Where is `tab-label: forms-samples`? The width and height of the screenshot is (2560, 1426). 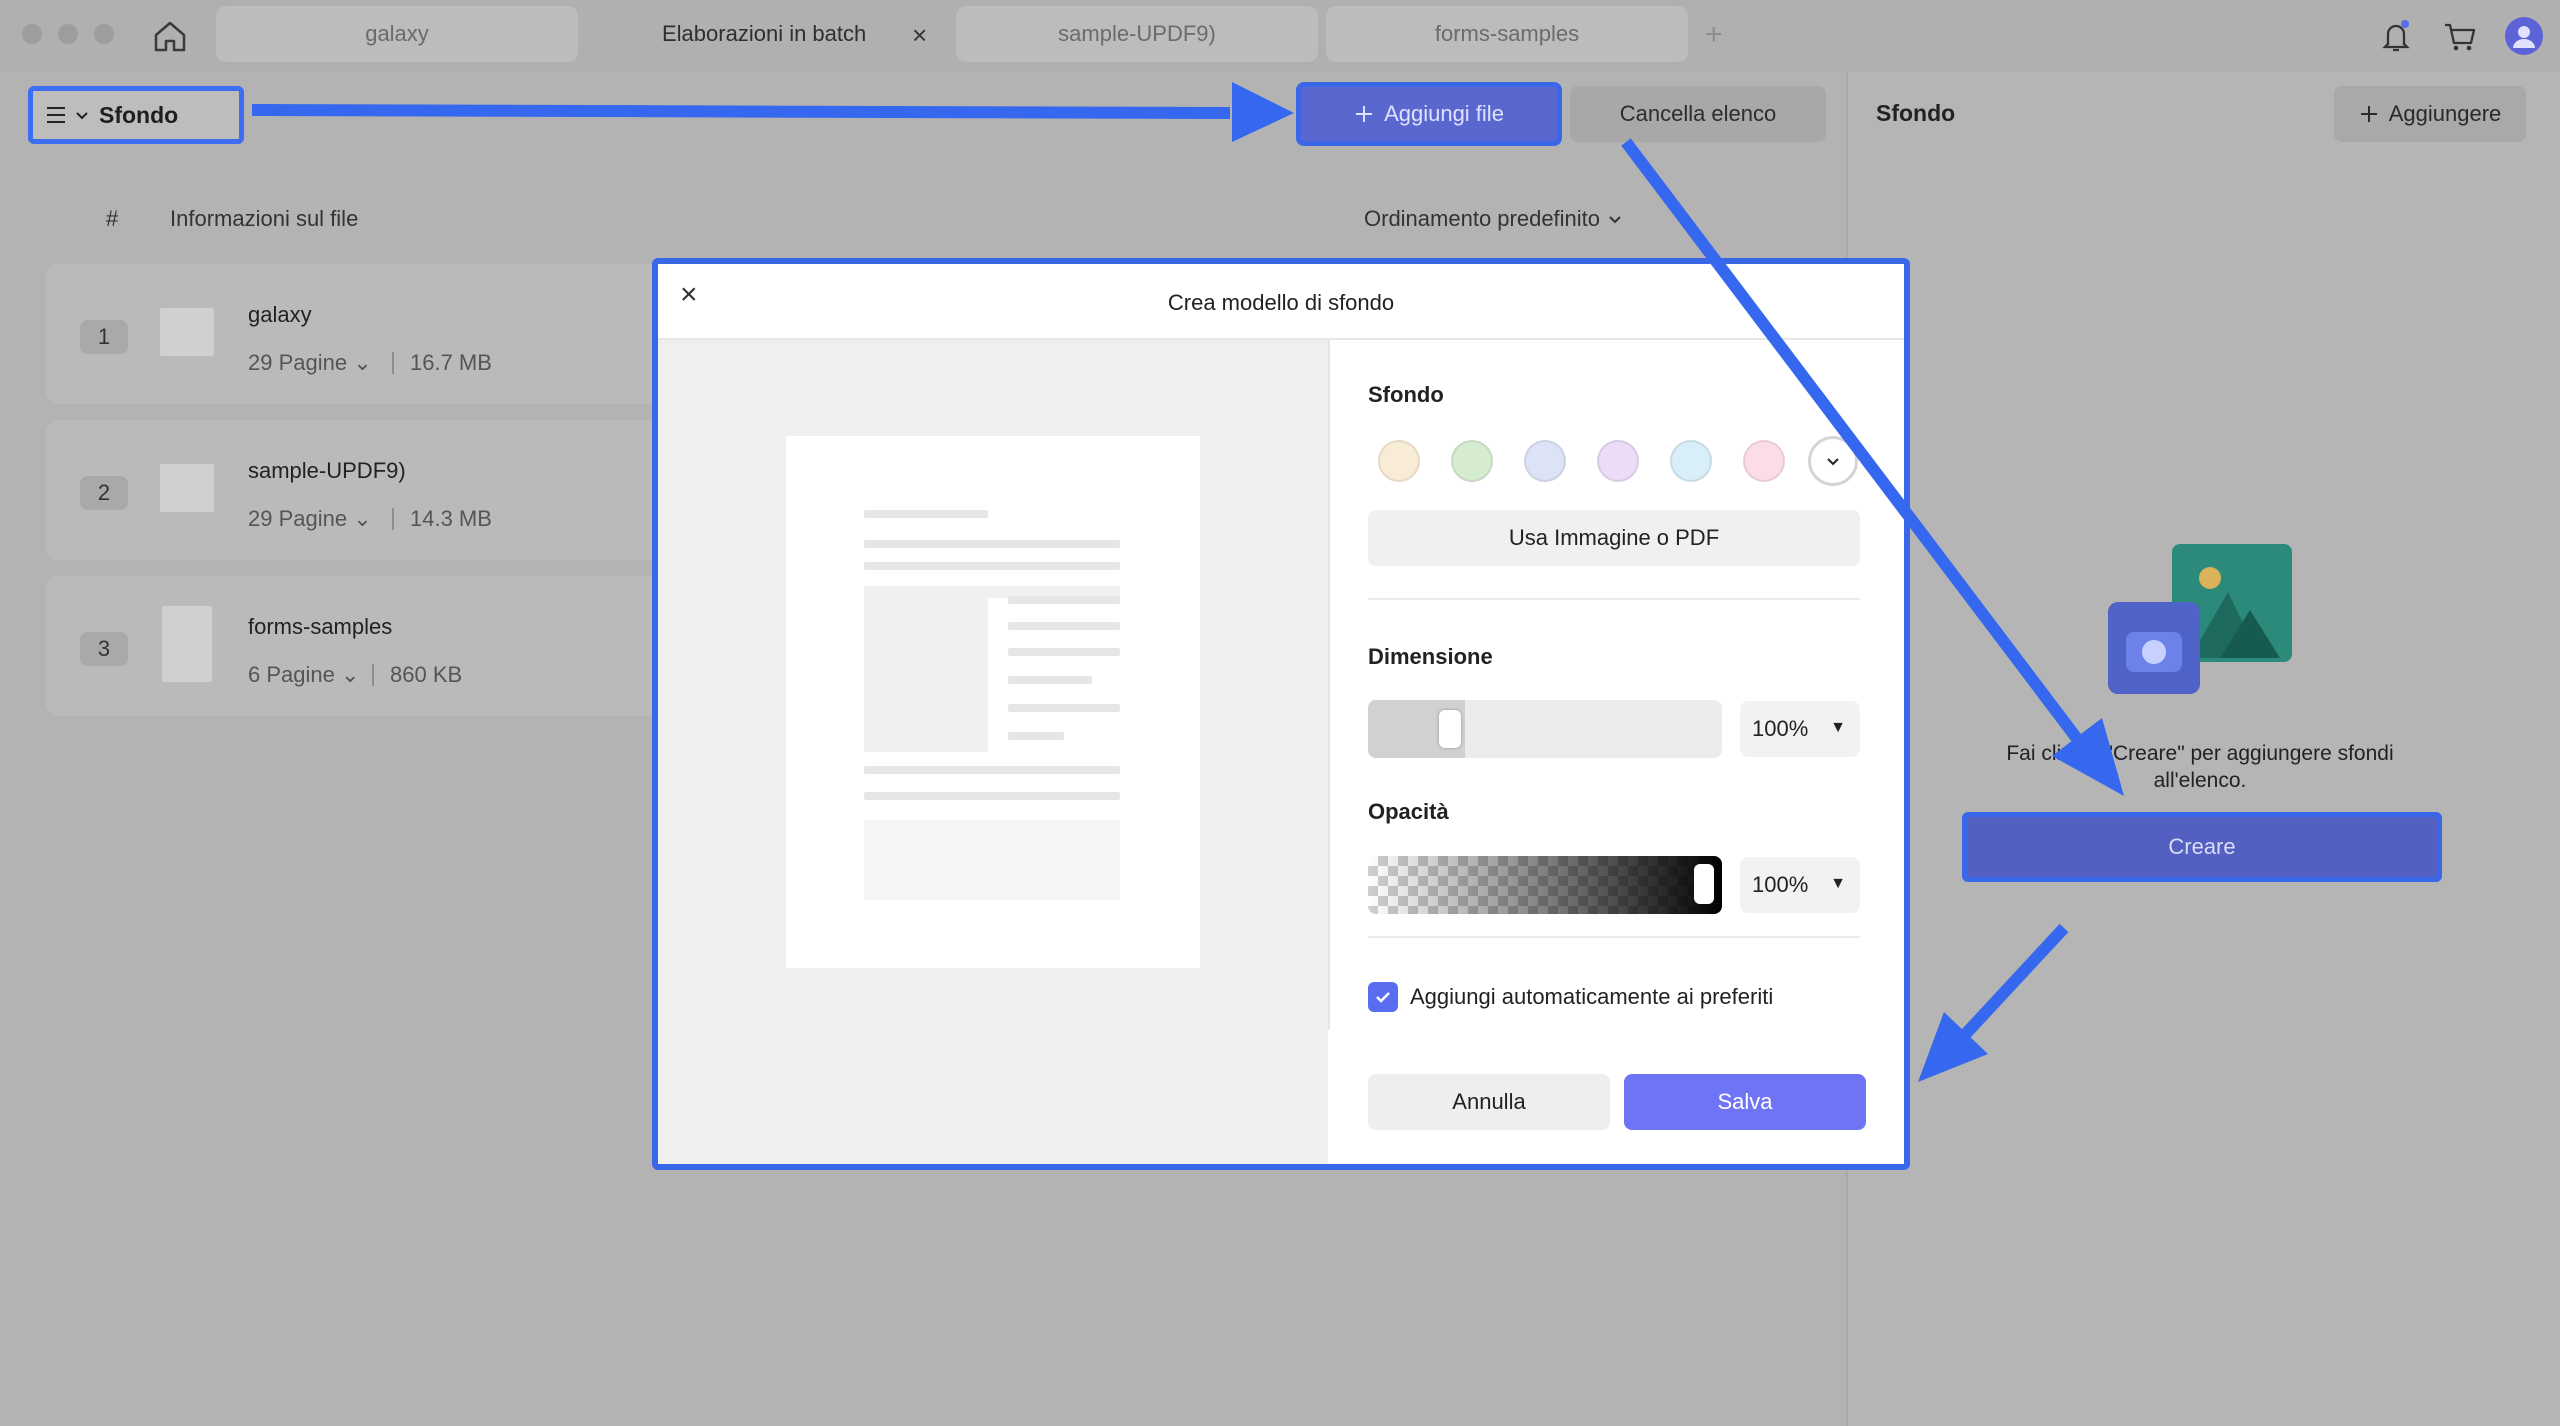
tab-label: forms-samples is located at coordinates (1507, 33).